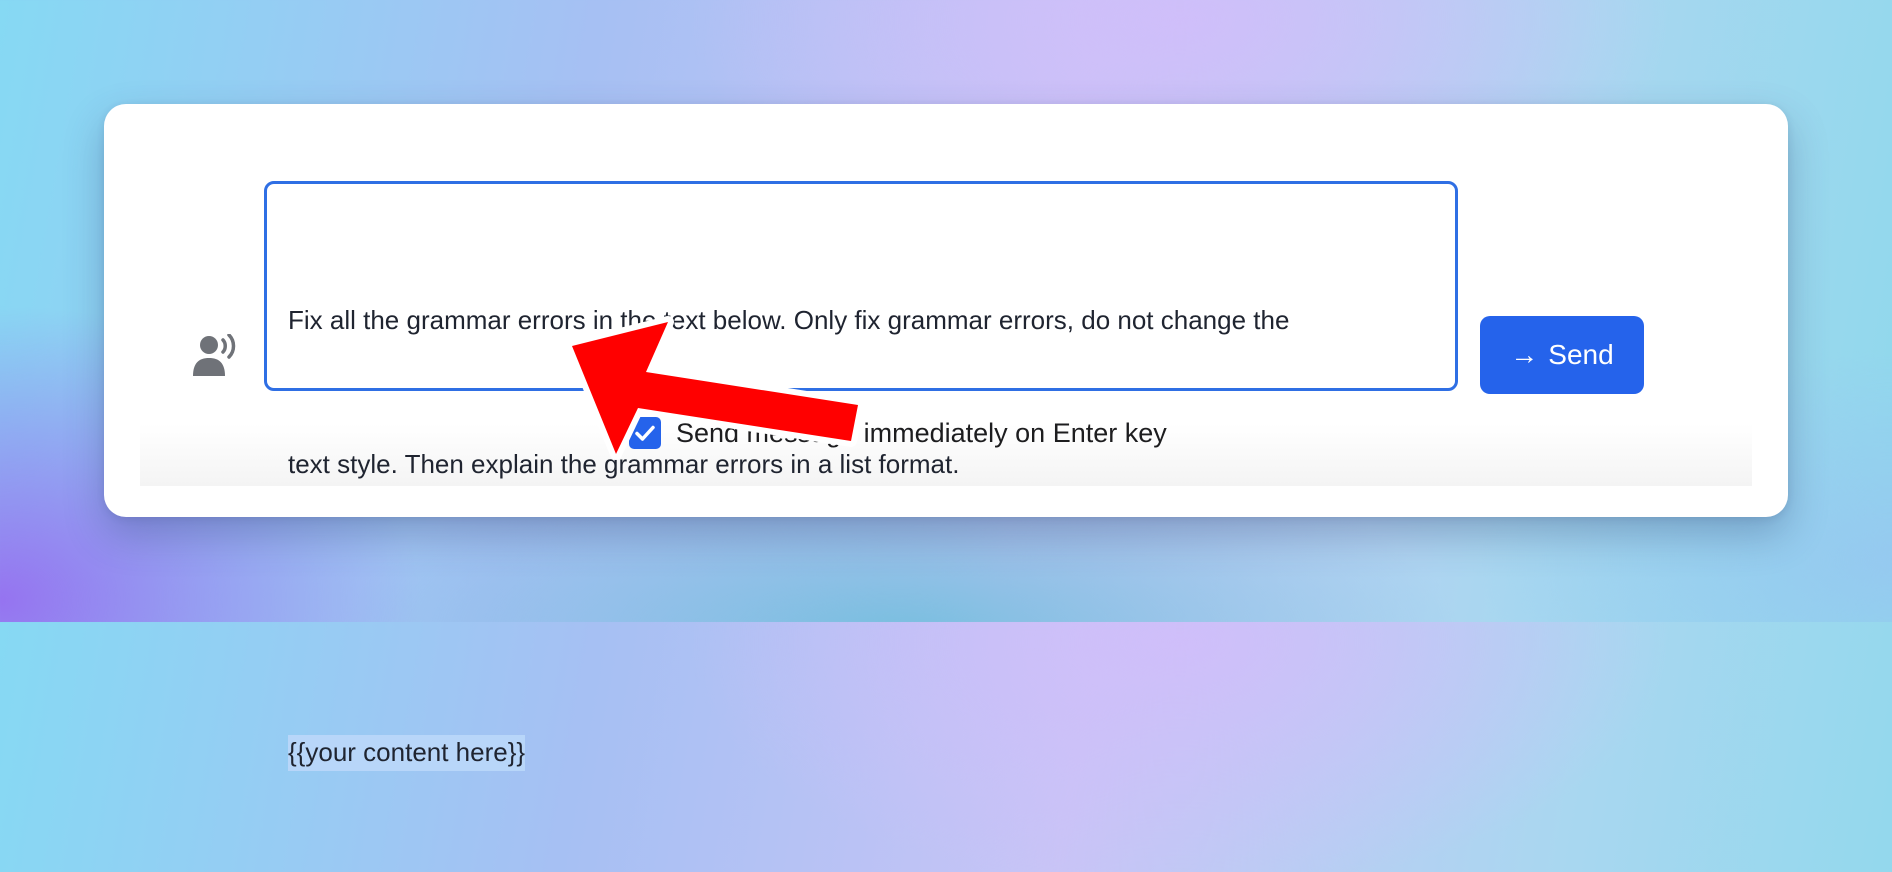 The height and width of the screenshot is (872, 1892). I want to click on check-icon, so click(645, 433).